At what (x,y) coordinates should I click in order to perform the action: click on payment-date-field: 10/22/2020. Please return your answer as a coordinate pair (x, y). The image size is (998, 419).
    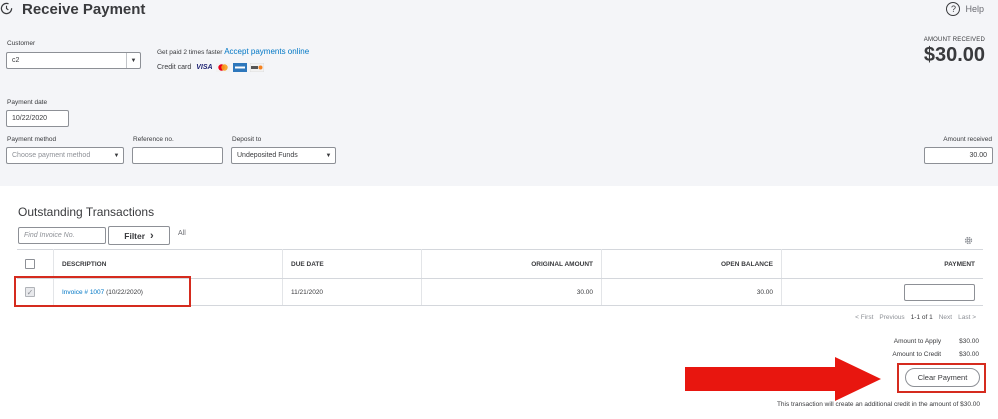
    Looking at the image, I should click on (37, 118).